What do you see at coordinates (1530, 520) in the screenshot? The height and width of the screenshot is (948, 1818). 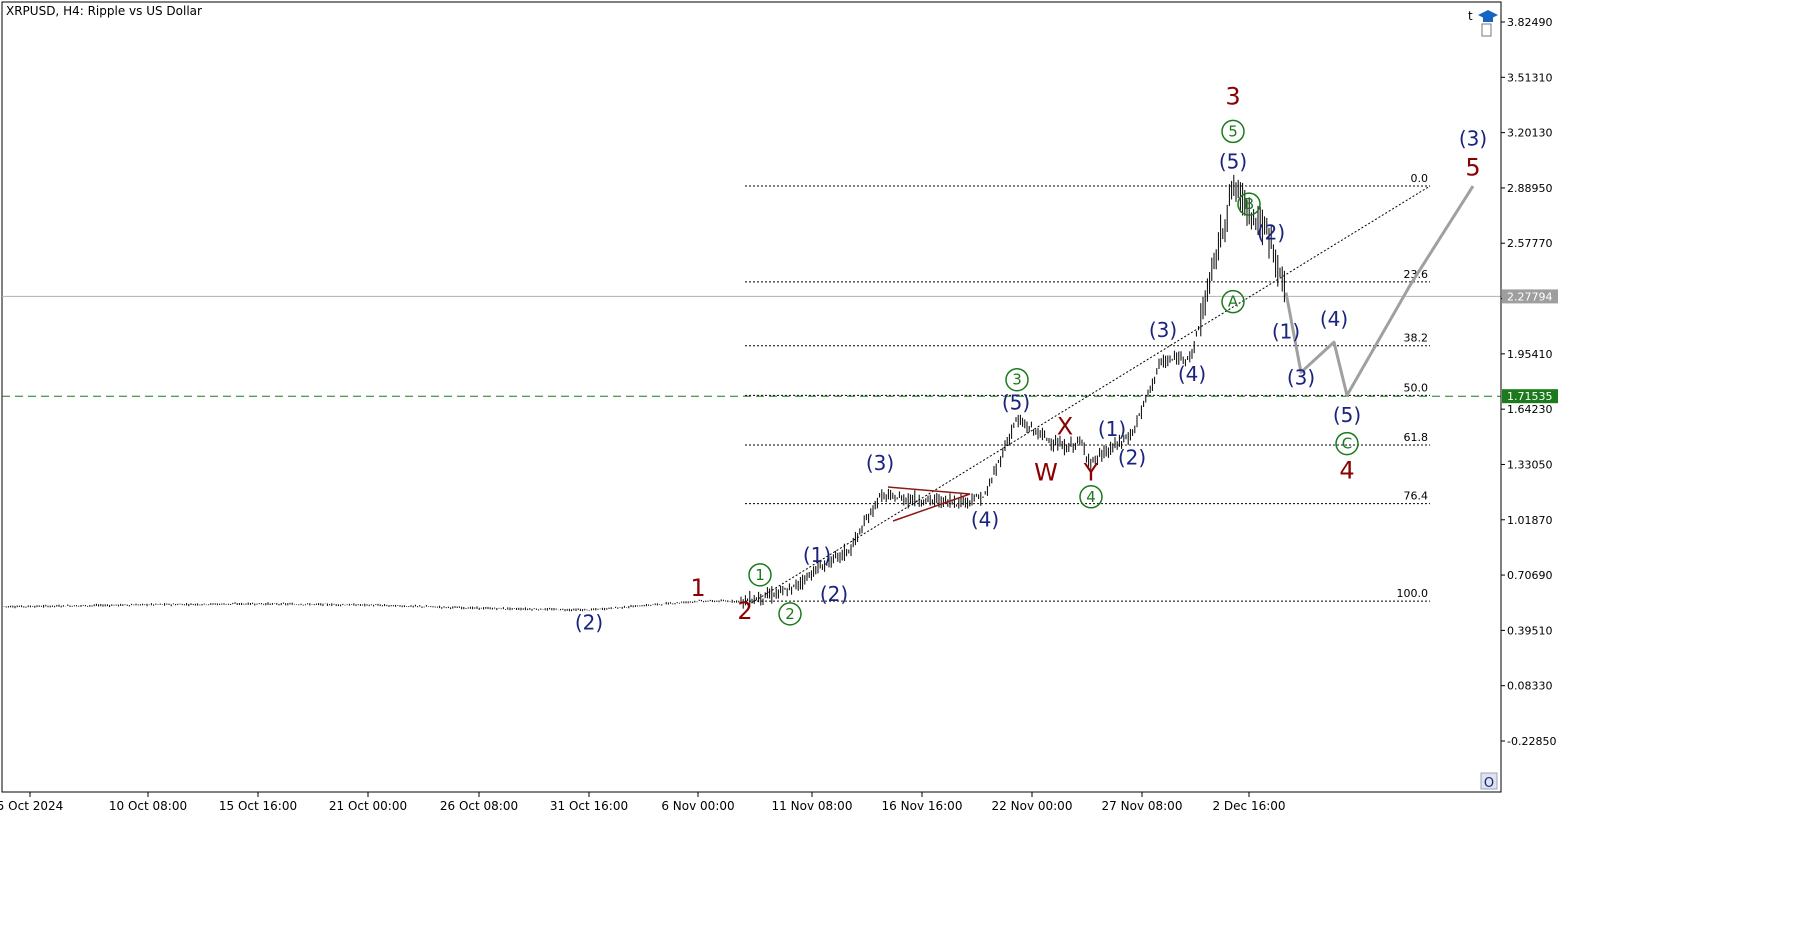 I see `y-tick-label: 1.01870` at bounding box center [1530, 520].